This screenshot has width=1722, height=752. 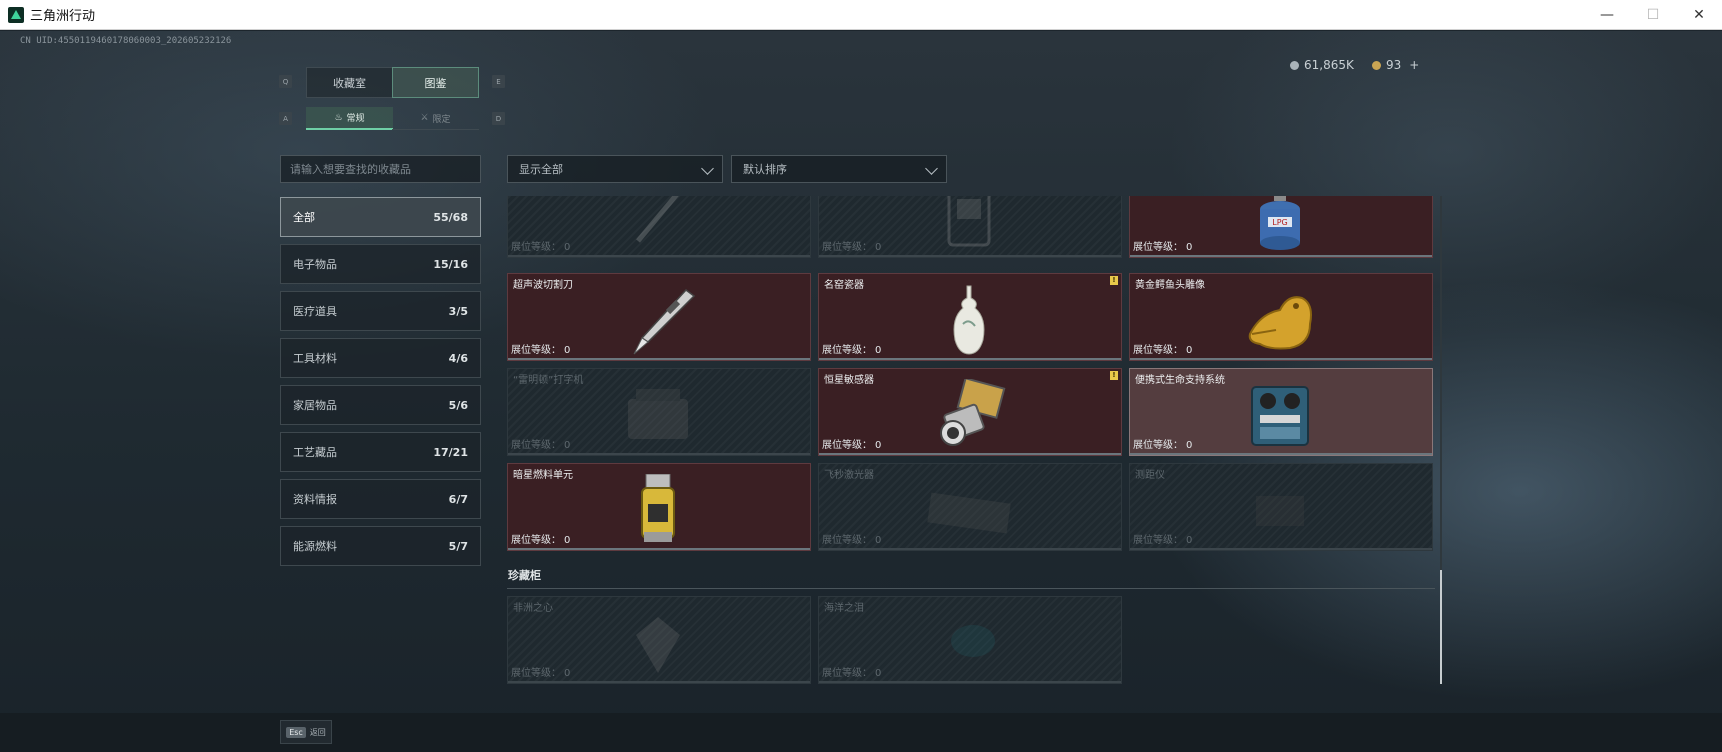 What do you see at coordinates (498, 118) in the screenshot?
I see `subtab-right-key-hint: D` at bounding box center [498, 118].